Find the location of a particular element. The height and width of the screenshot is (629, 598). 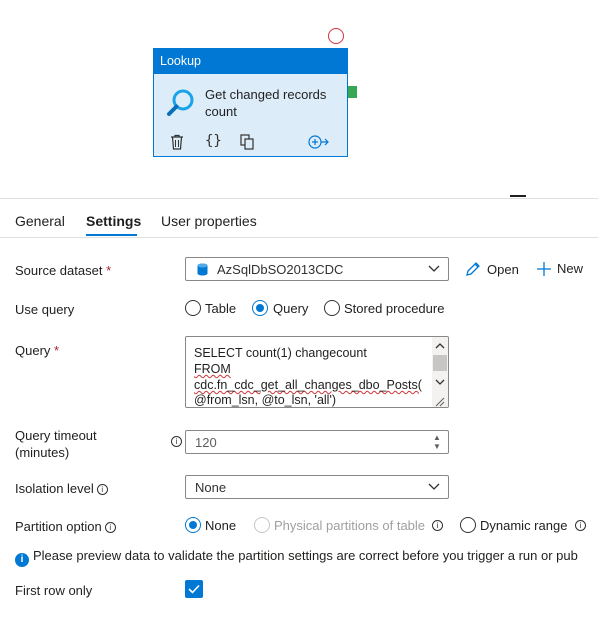

copy-icon is located at coordinates (247, 143).